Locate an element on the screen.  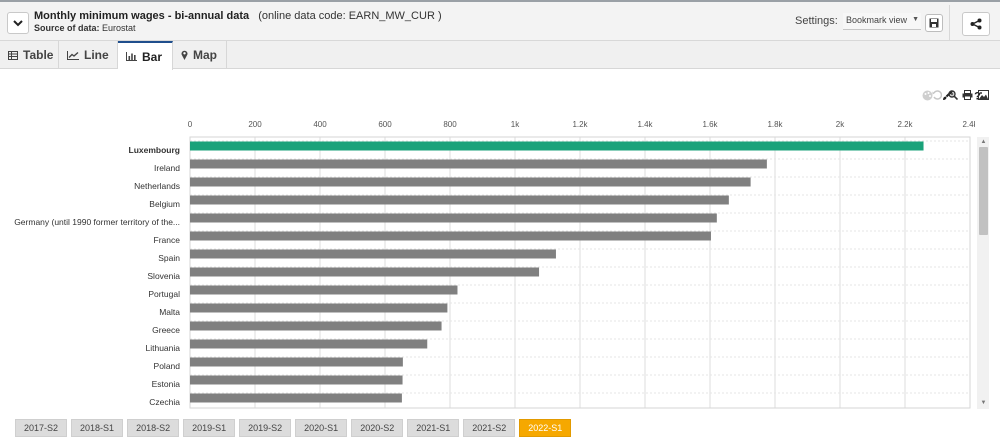
share-button is located at coordinates (976, 24).